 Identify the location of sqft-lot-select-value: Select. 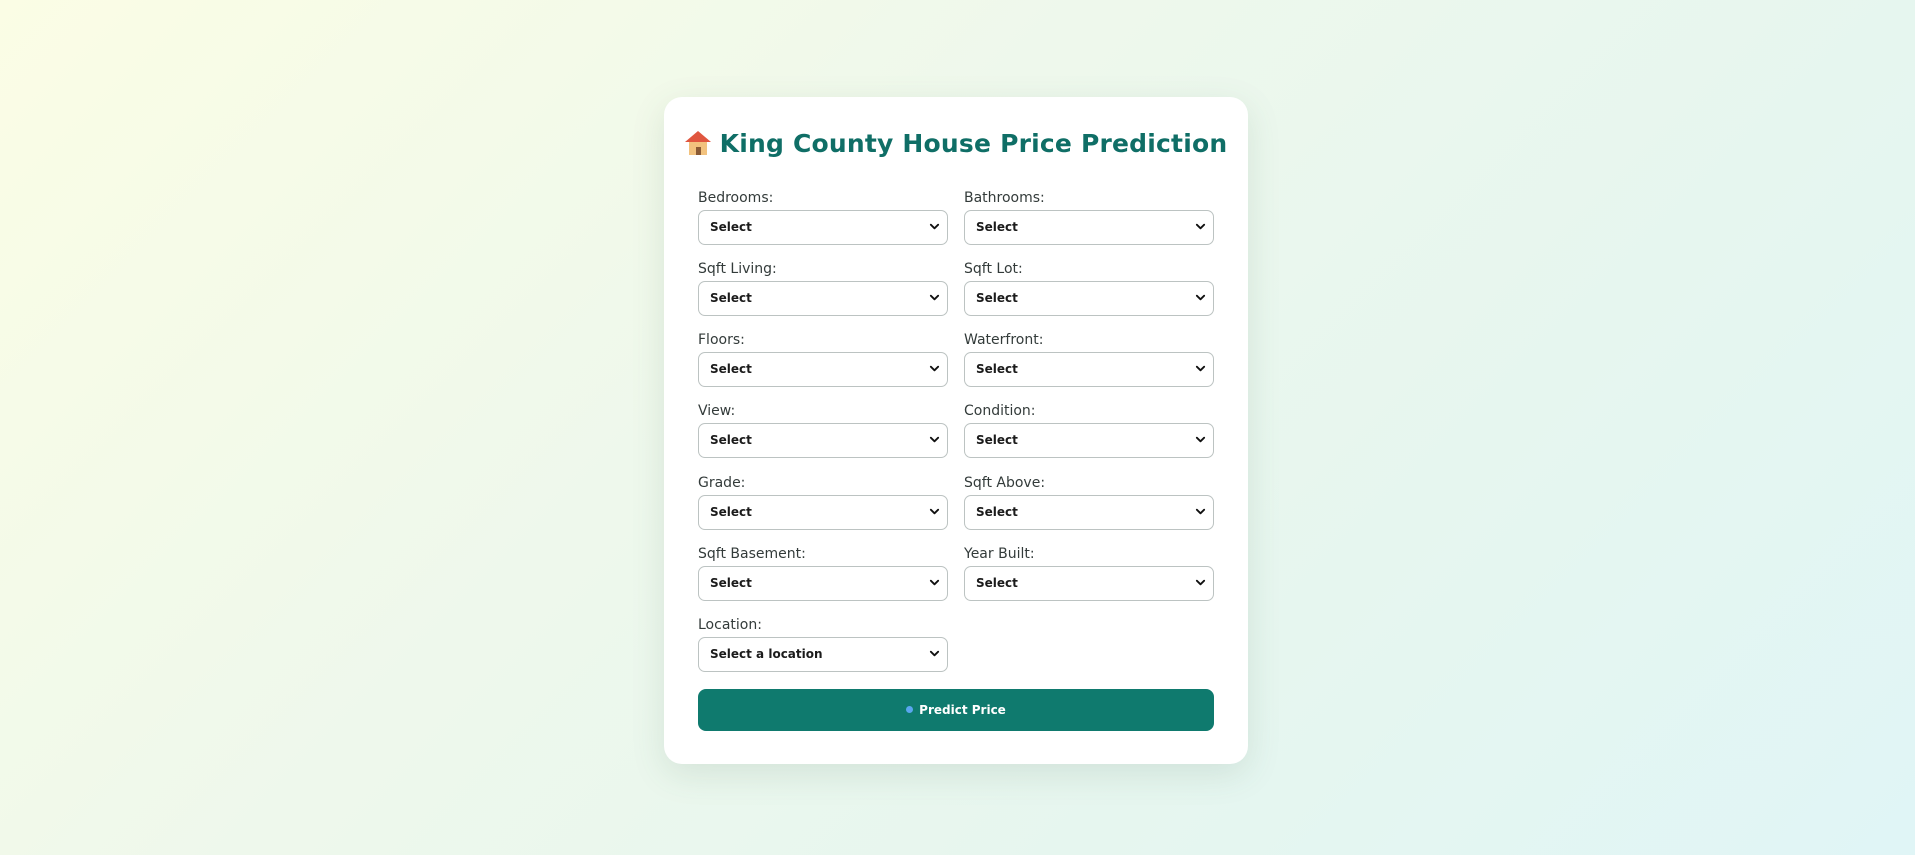
(997, 298).